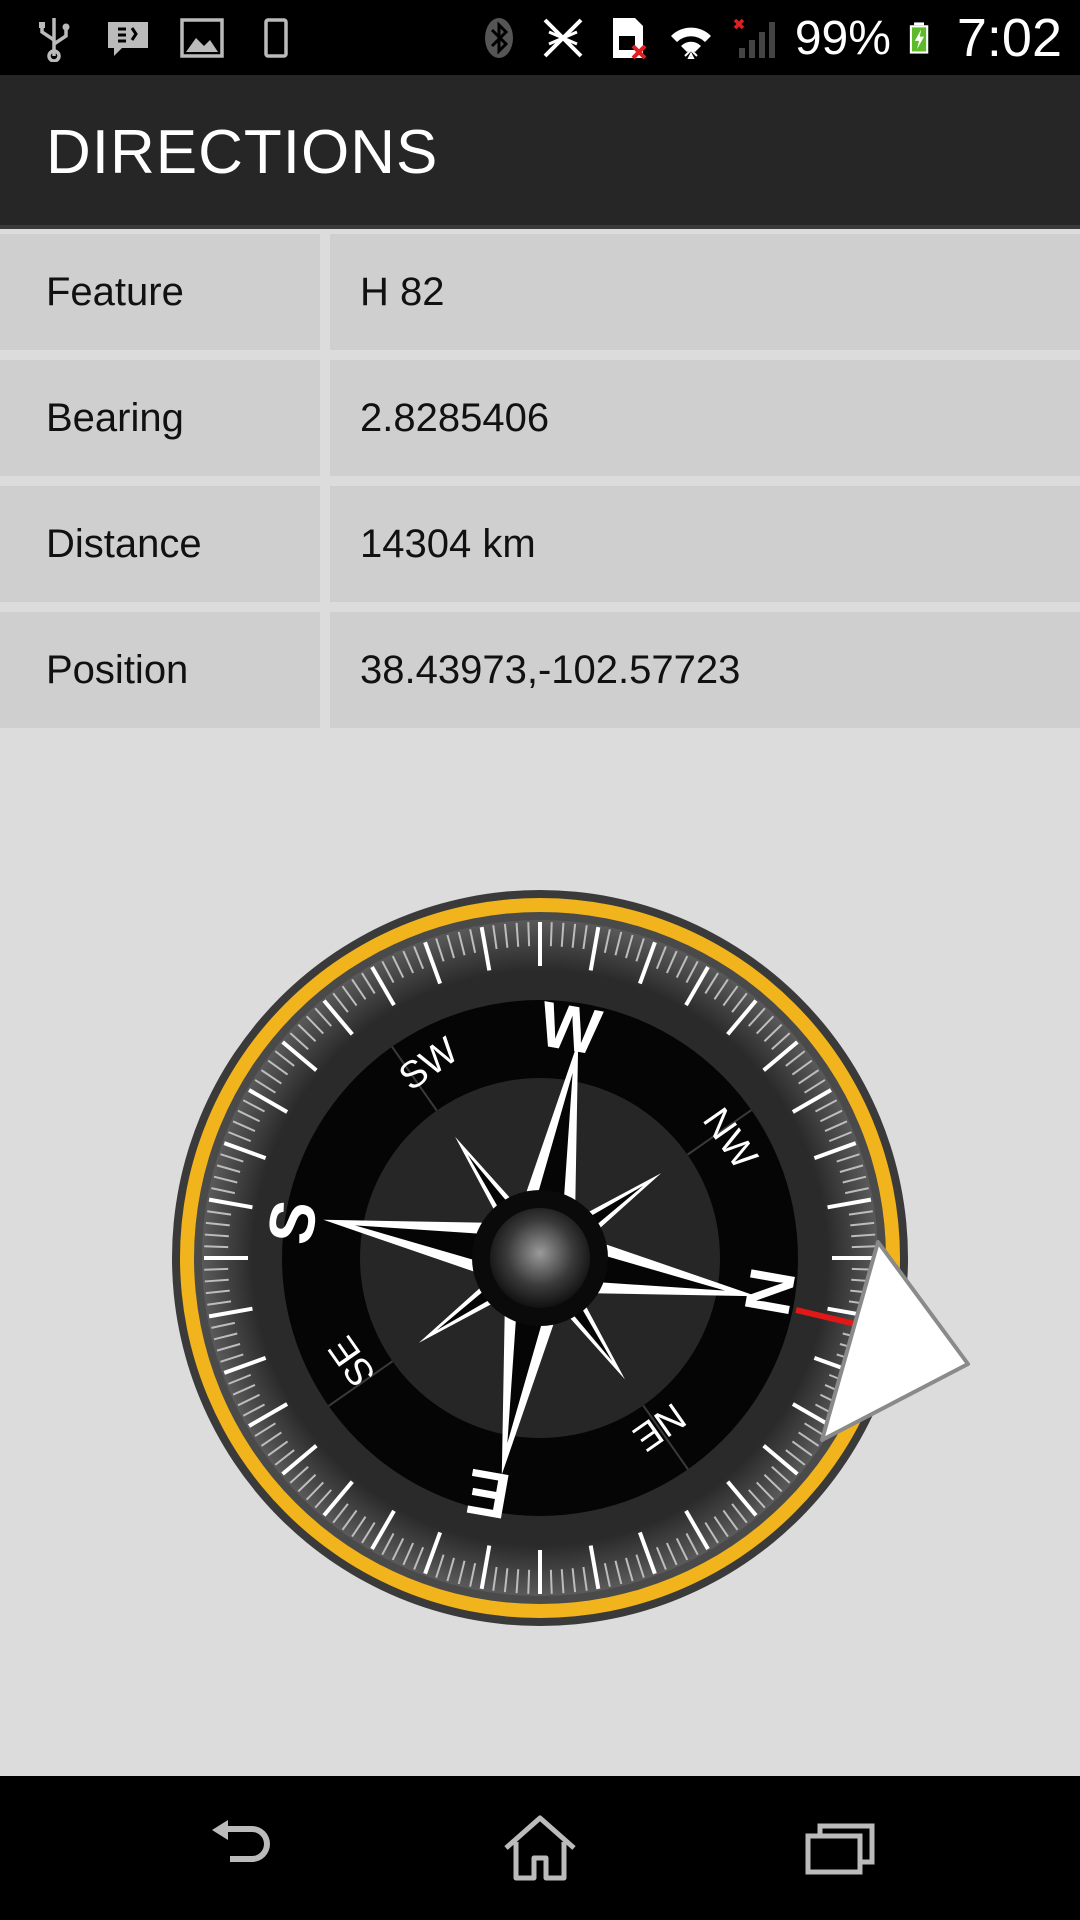 This screenshot has width=1080, height=1920. Describe the element at coordinates (160, 292) in the screenshot. I see `row-label: Feature` at that location.